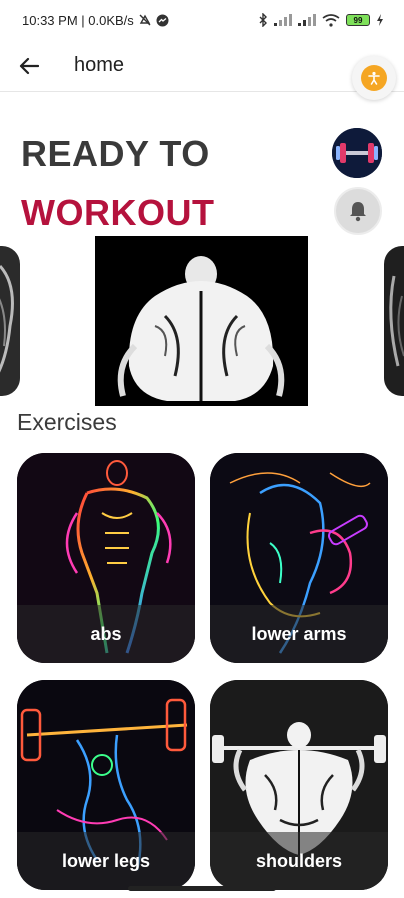 The width and height of the screenshot is (404, 898). I want to click on exercise-card-lower-legs: lower legs, so click(106, 785).